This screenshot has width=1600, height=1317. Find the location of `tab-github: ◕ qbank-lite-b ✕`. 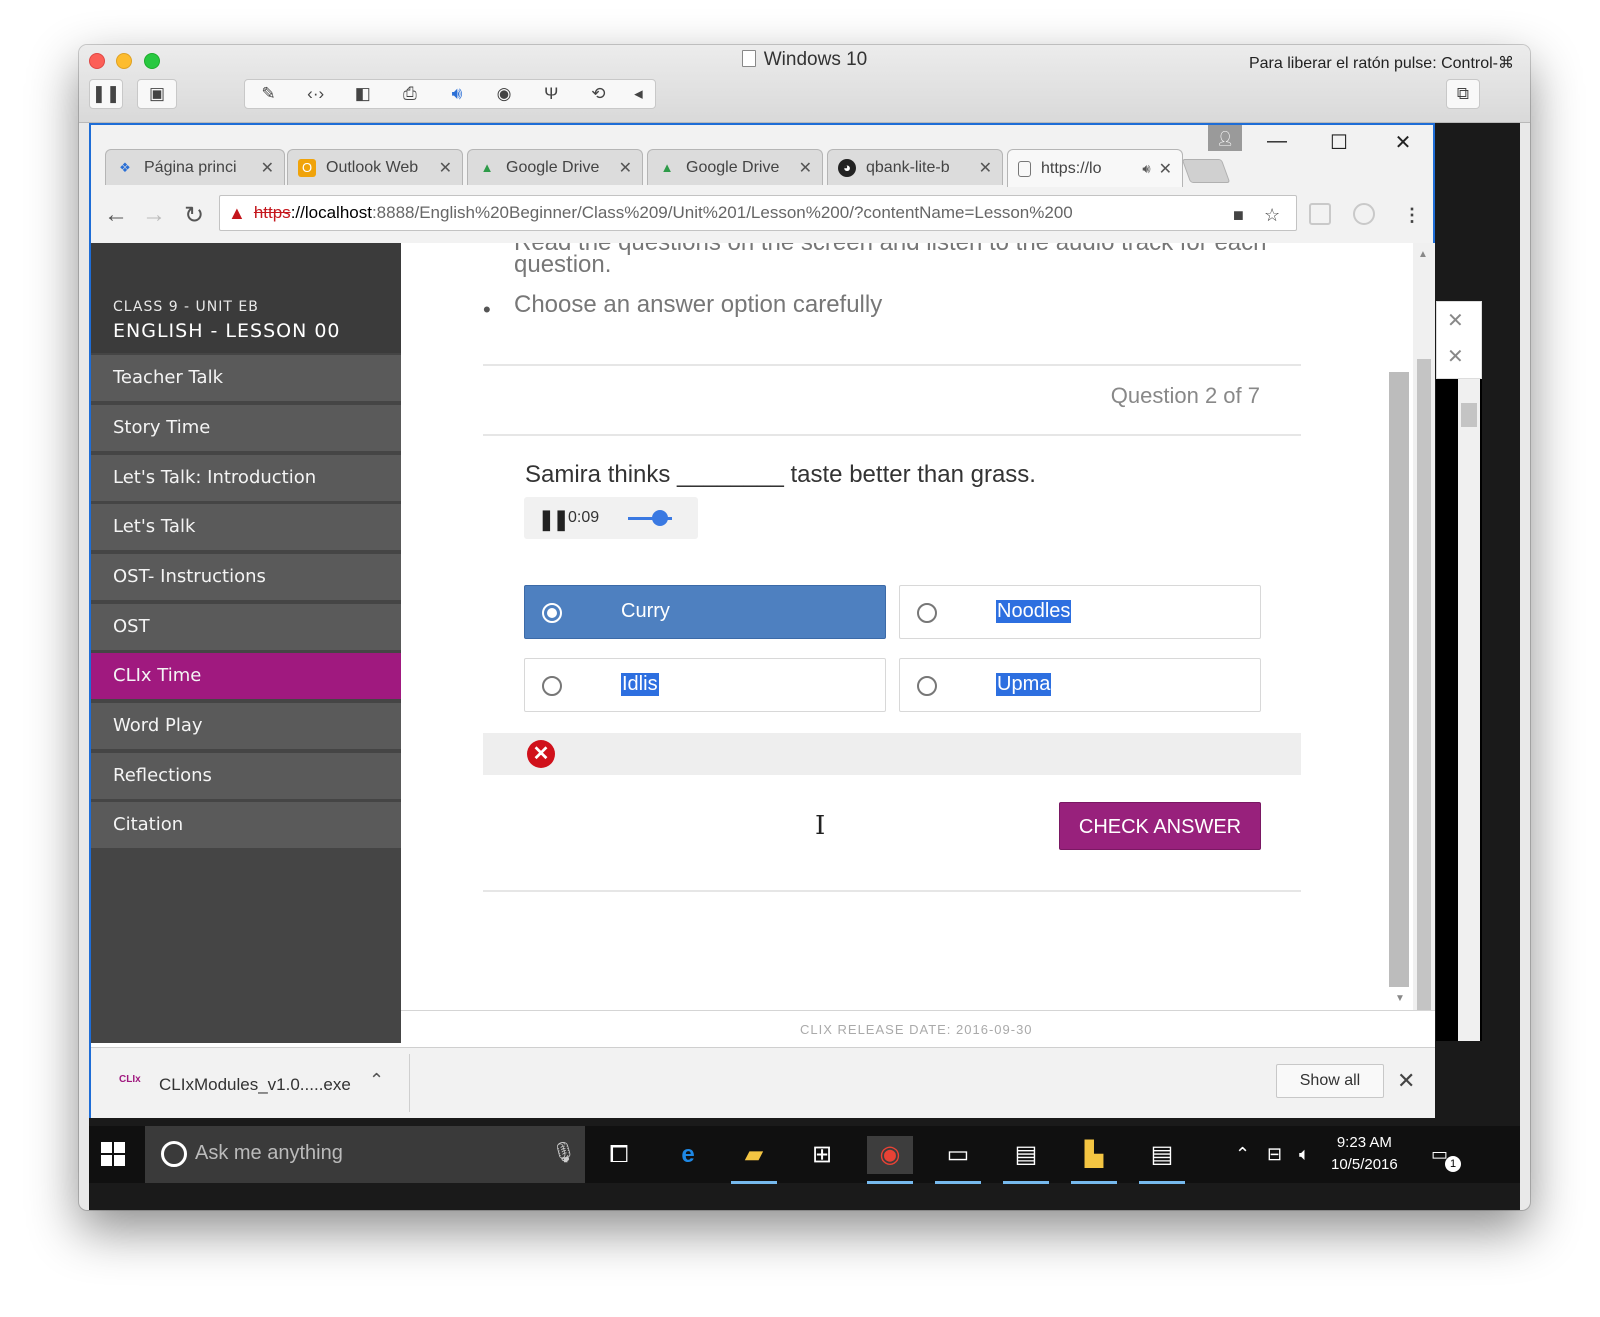

tab-github: ◕ qbank-lite-b ✕ is located at coordinates (915, 167).